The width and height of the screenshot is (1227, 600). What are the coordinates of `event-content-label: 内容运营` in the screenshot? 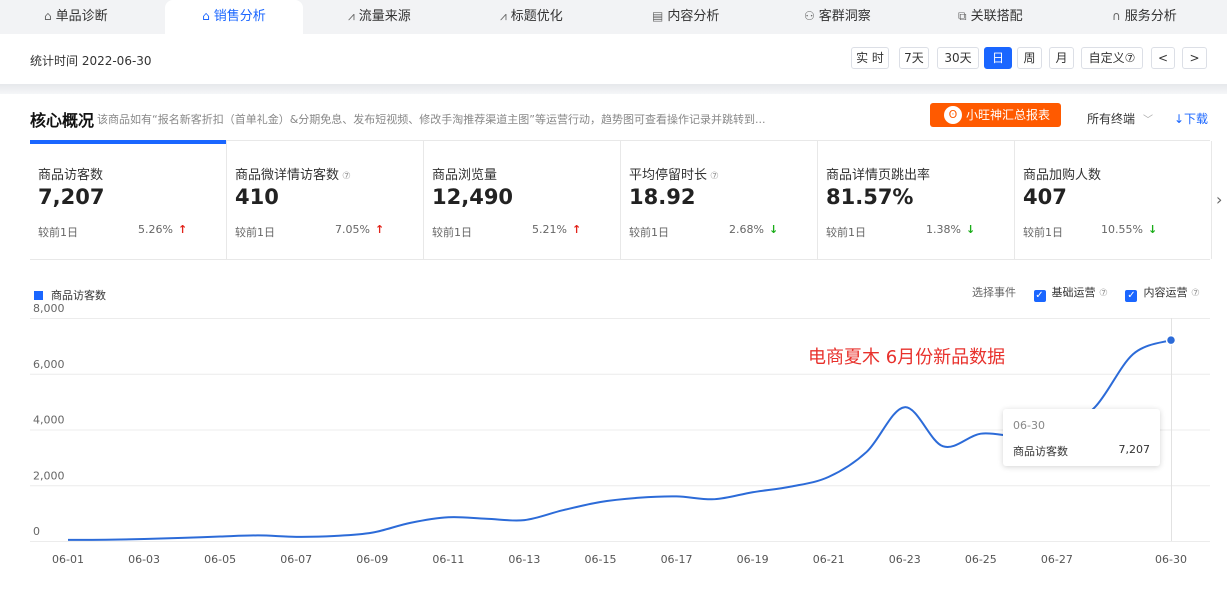 It's located at (1165, 292).